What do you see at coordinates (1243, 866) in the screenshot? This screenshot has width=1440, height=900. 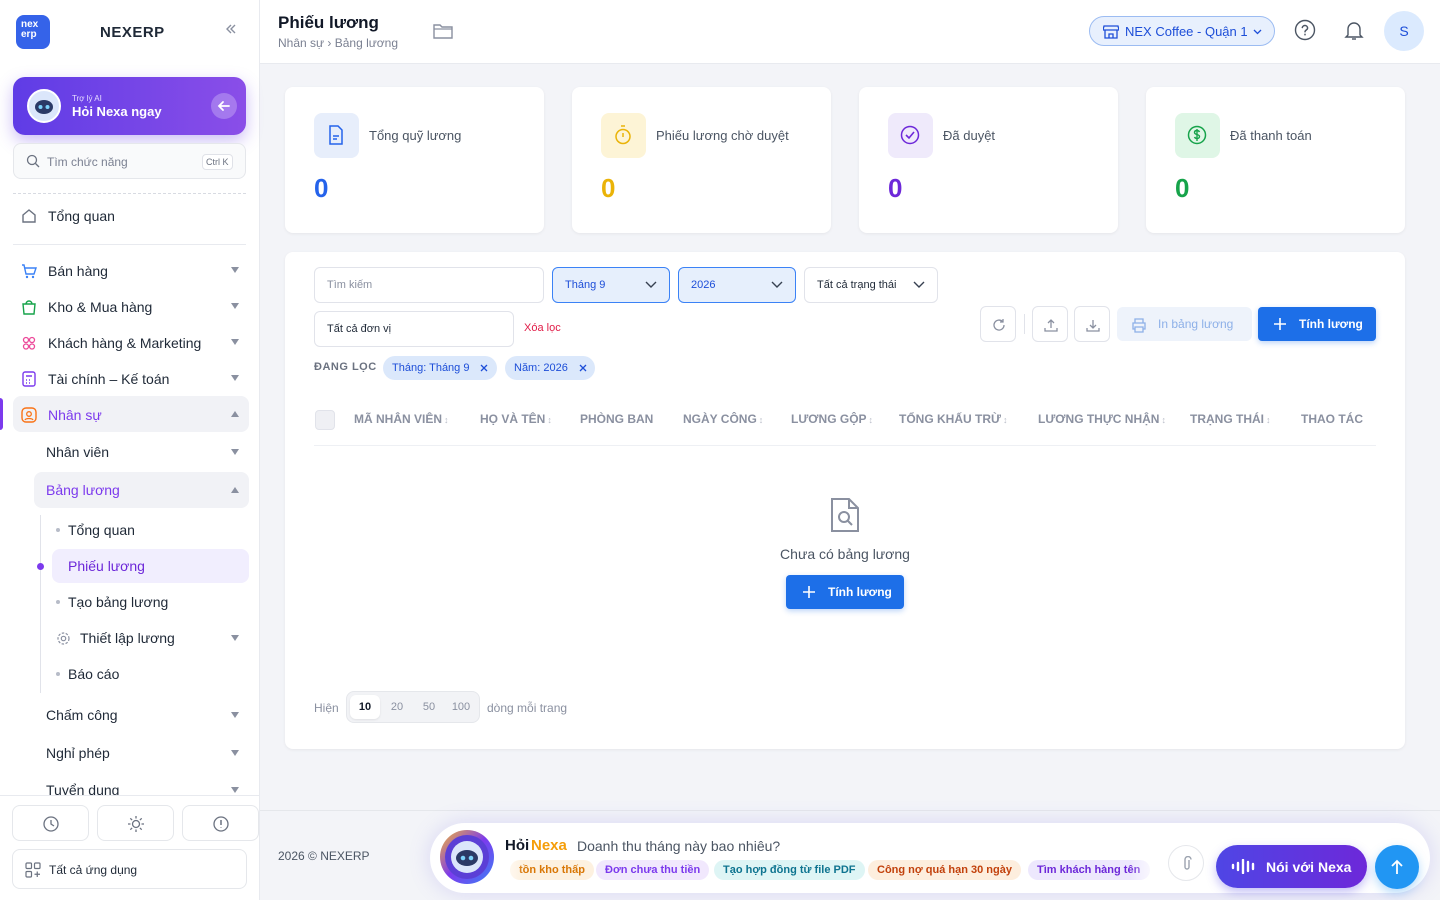 I see `voice-wave-icon` at bounding box center [1243, 866].